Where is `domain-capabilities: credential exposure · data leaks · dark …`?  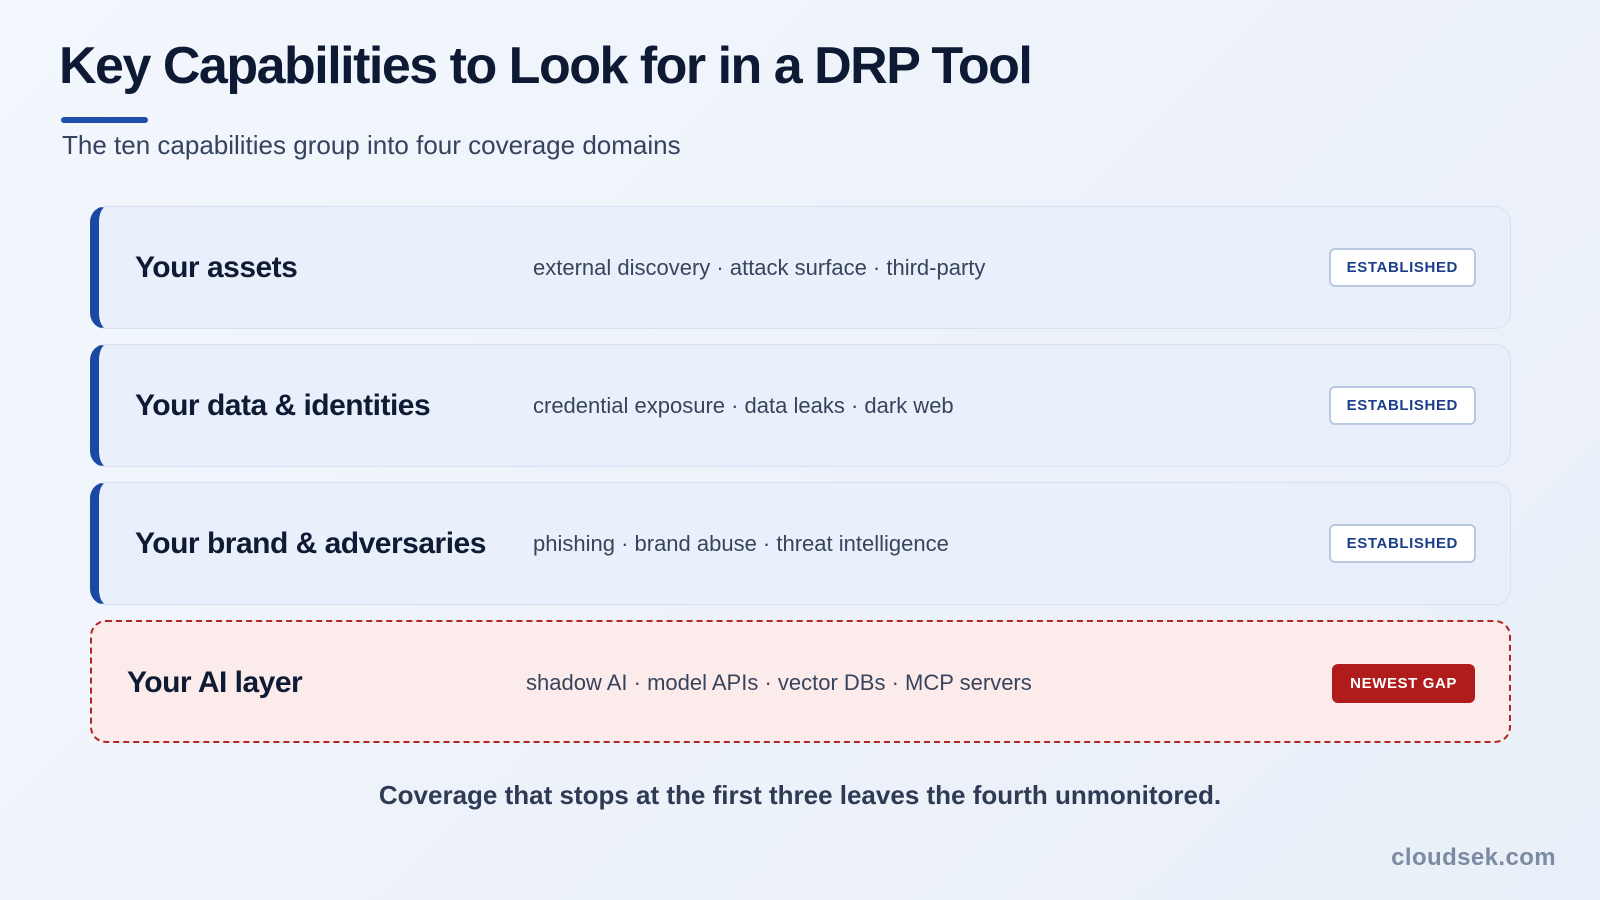 domain-capabilities: credential exposure · data leaks · dark … is located at coordinates (743, 405).